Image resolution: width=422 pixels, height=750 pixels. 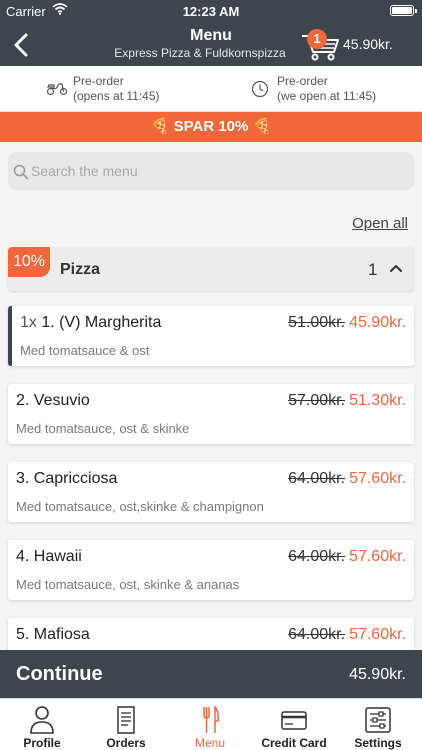 I want to click on tab-profile: Profile, so click(x=42, y=724).